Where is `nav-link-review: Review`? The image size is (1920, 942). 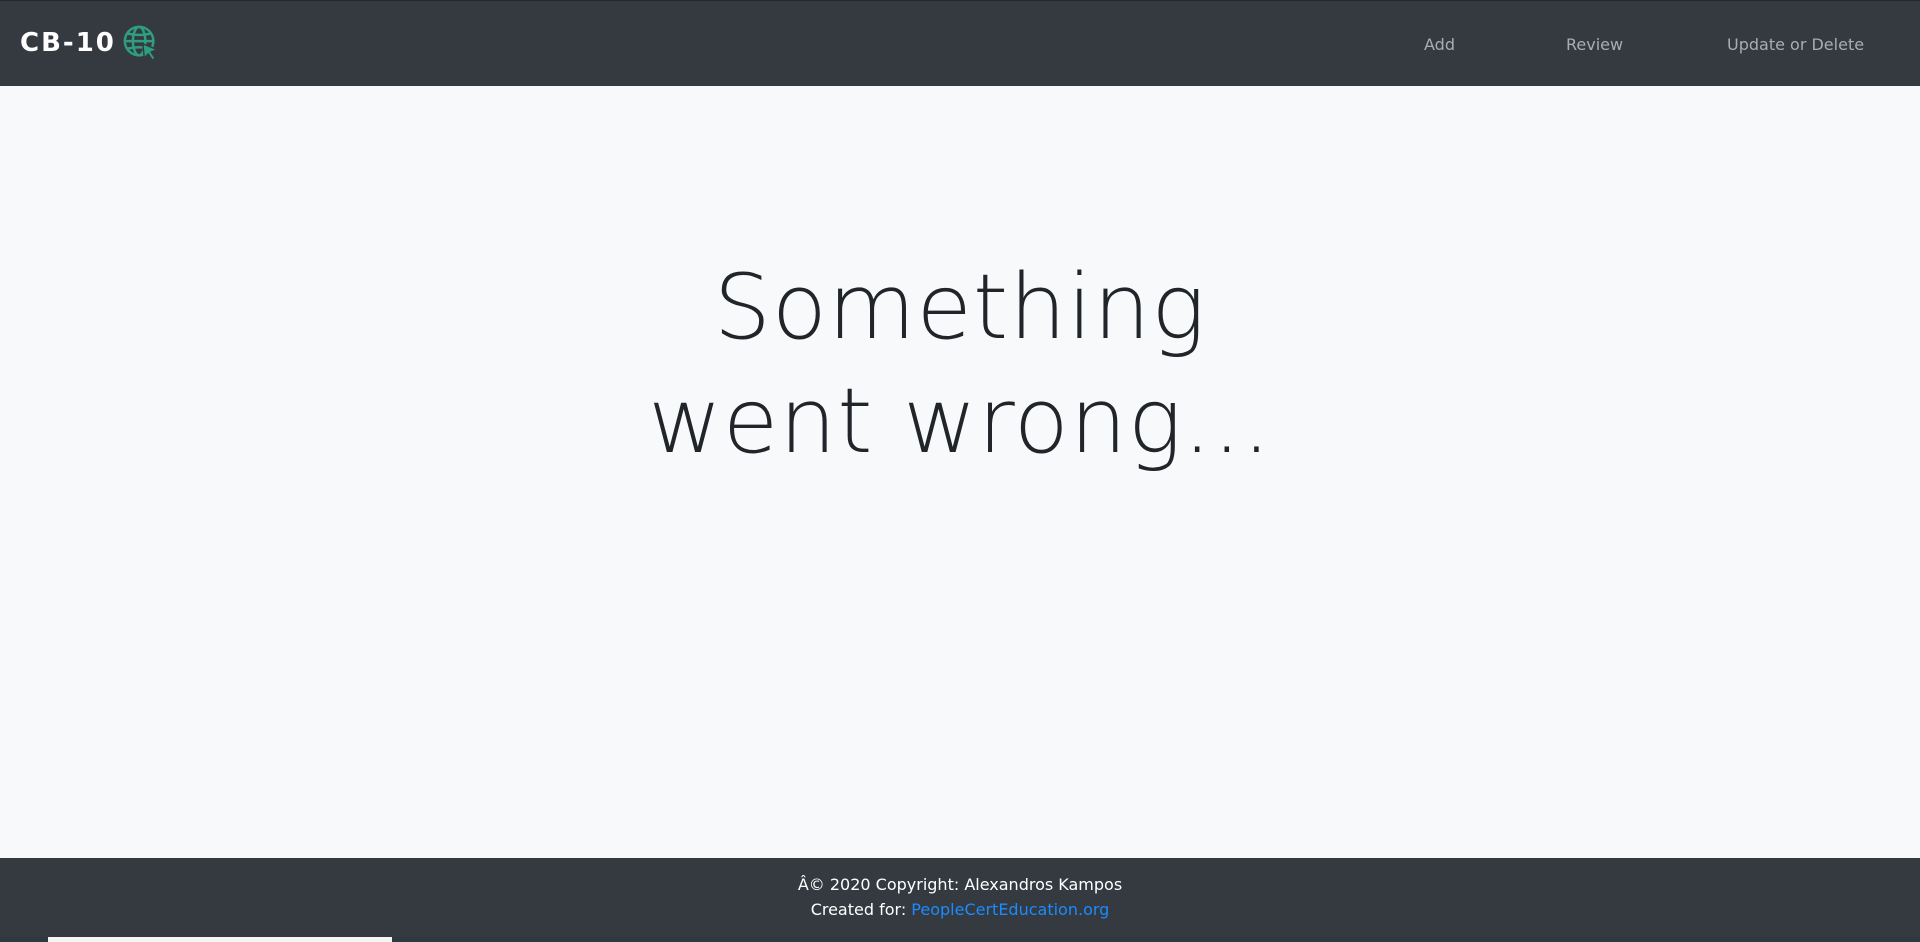
nav-link-review: Review is located at coordinates (1594, 45).